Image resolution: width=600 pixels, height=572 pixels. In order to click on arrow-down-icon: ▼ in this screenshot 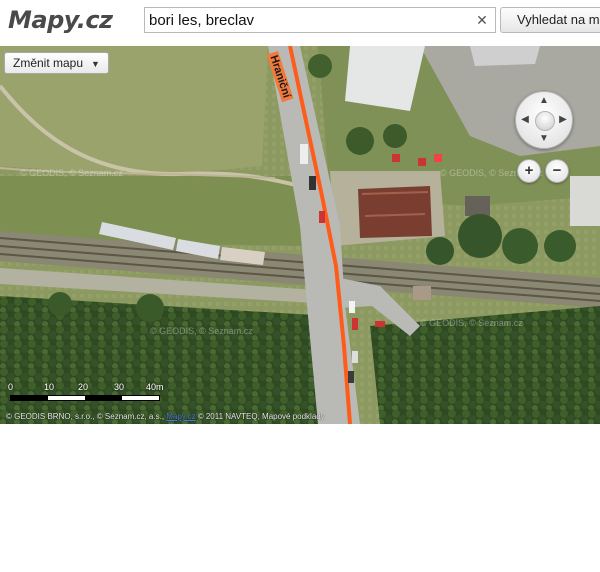, I will do `click(544, 139)`.